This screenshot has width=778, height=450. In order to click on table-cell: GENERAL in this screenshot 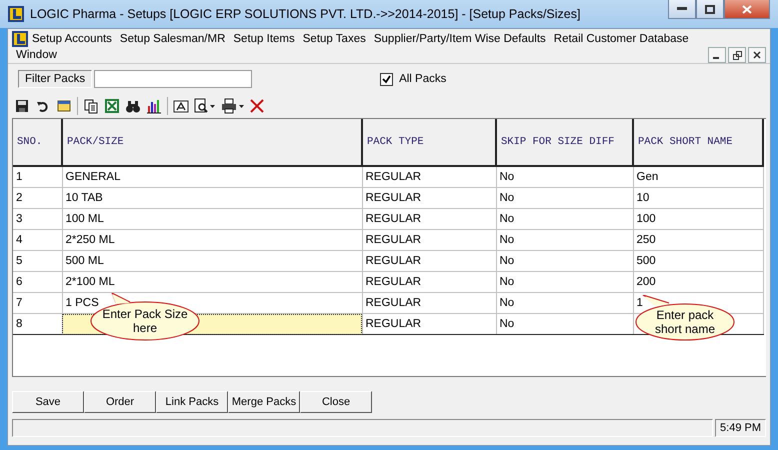, I will do `click(212, 177)`.